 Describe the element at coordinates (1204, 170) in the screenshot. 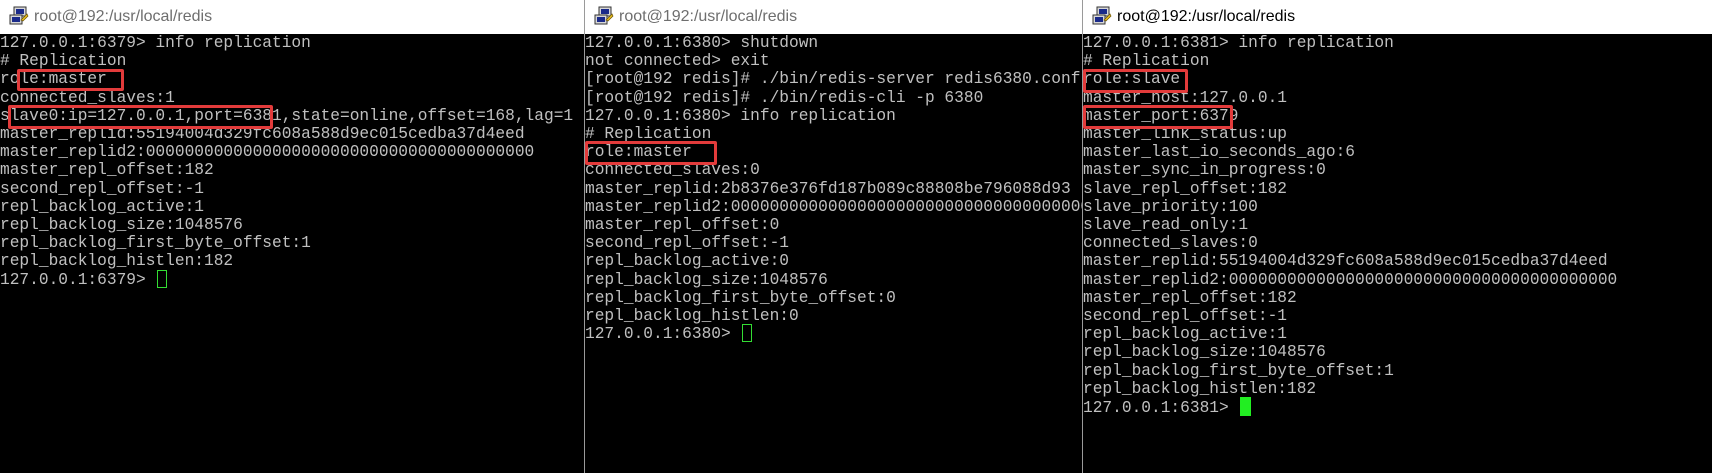

I see `terminal-line: master_sync_in_progress:0` at that location.